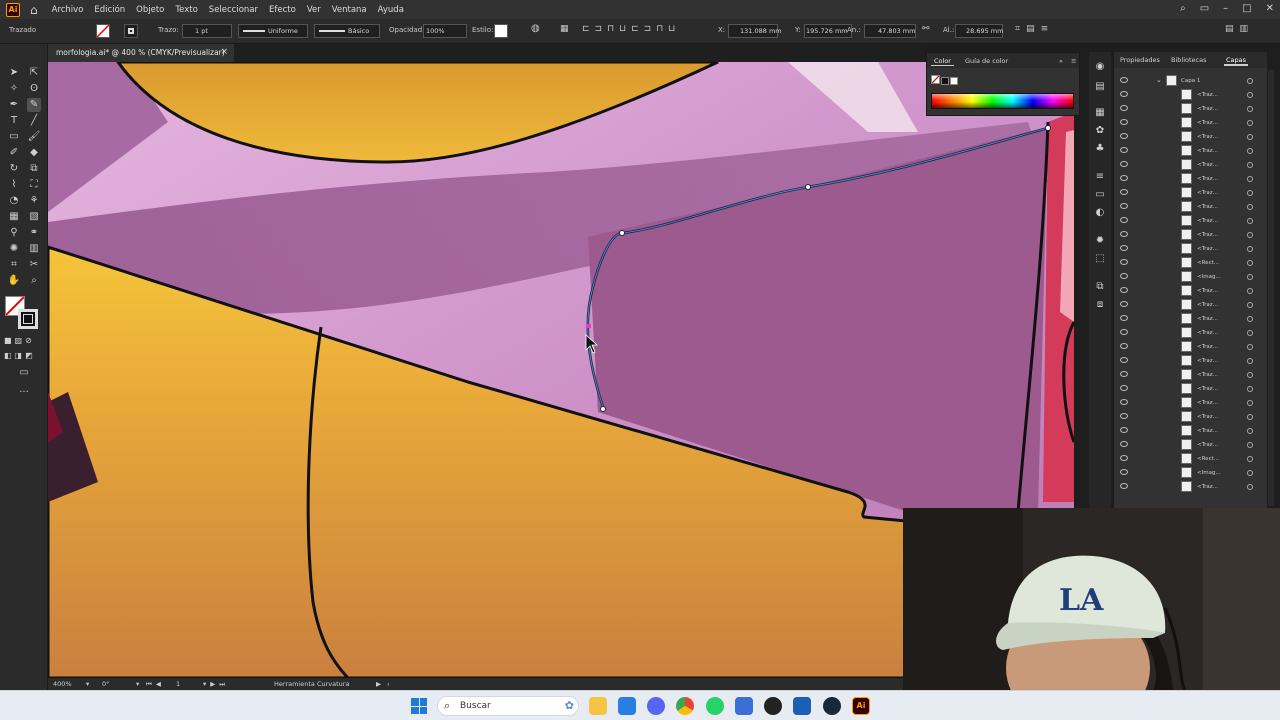  I want to click on appearance-panel-icon: ◉, so click(1100, 67).